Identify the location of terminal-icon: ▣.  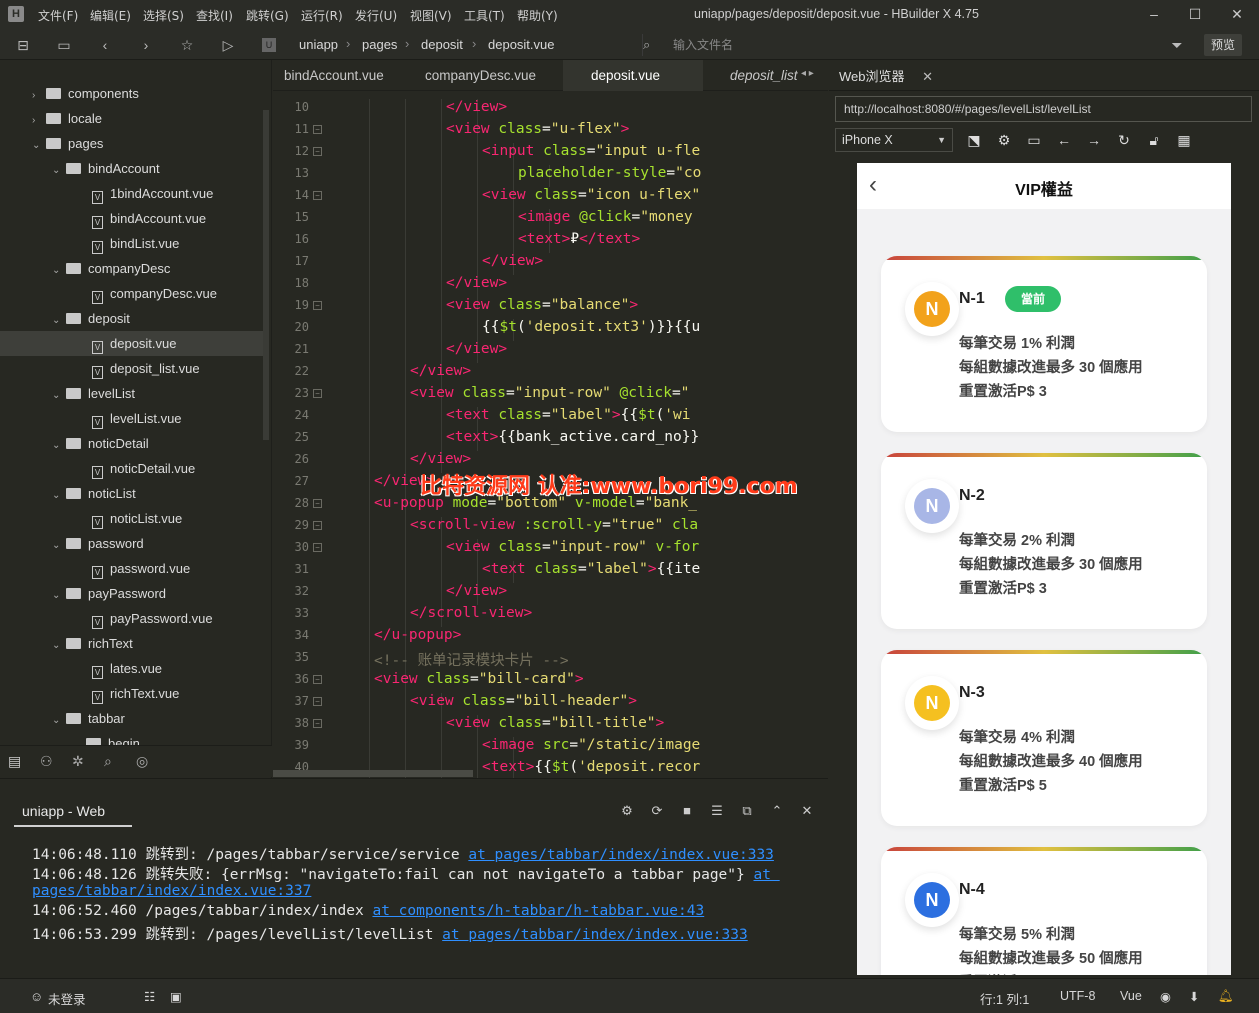
(176, 996).